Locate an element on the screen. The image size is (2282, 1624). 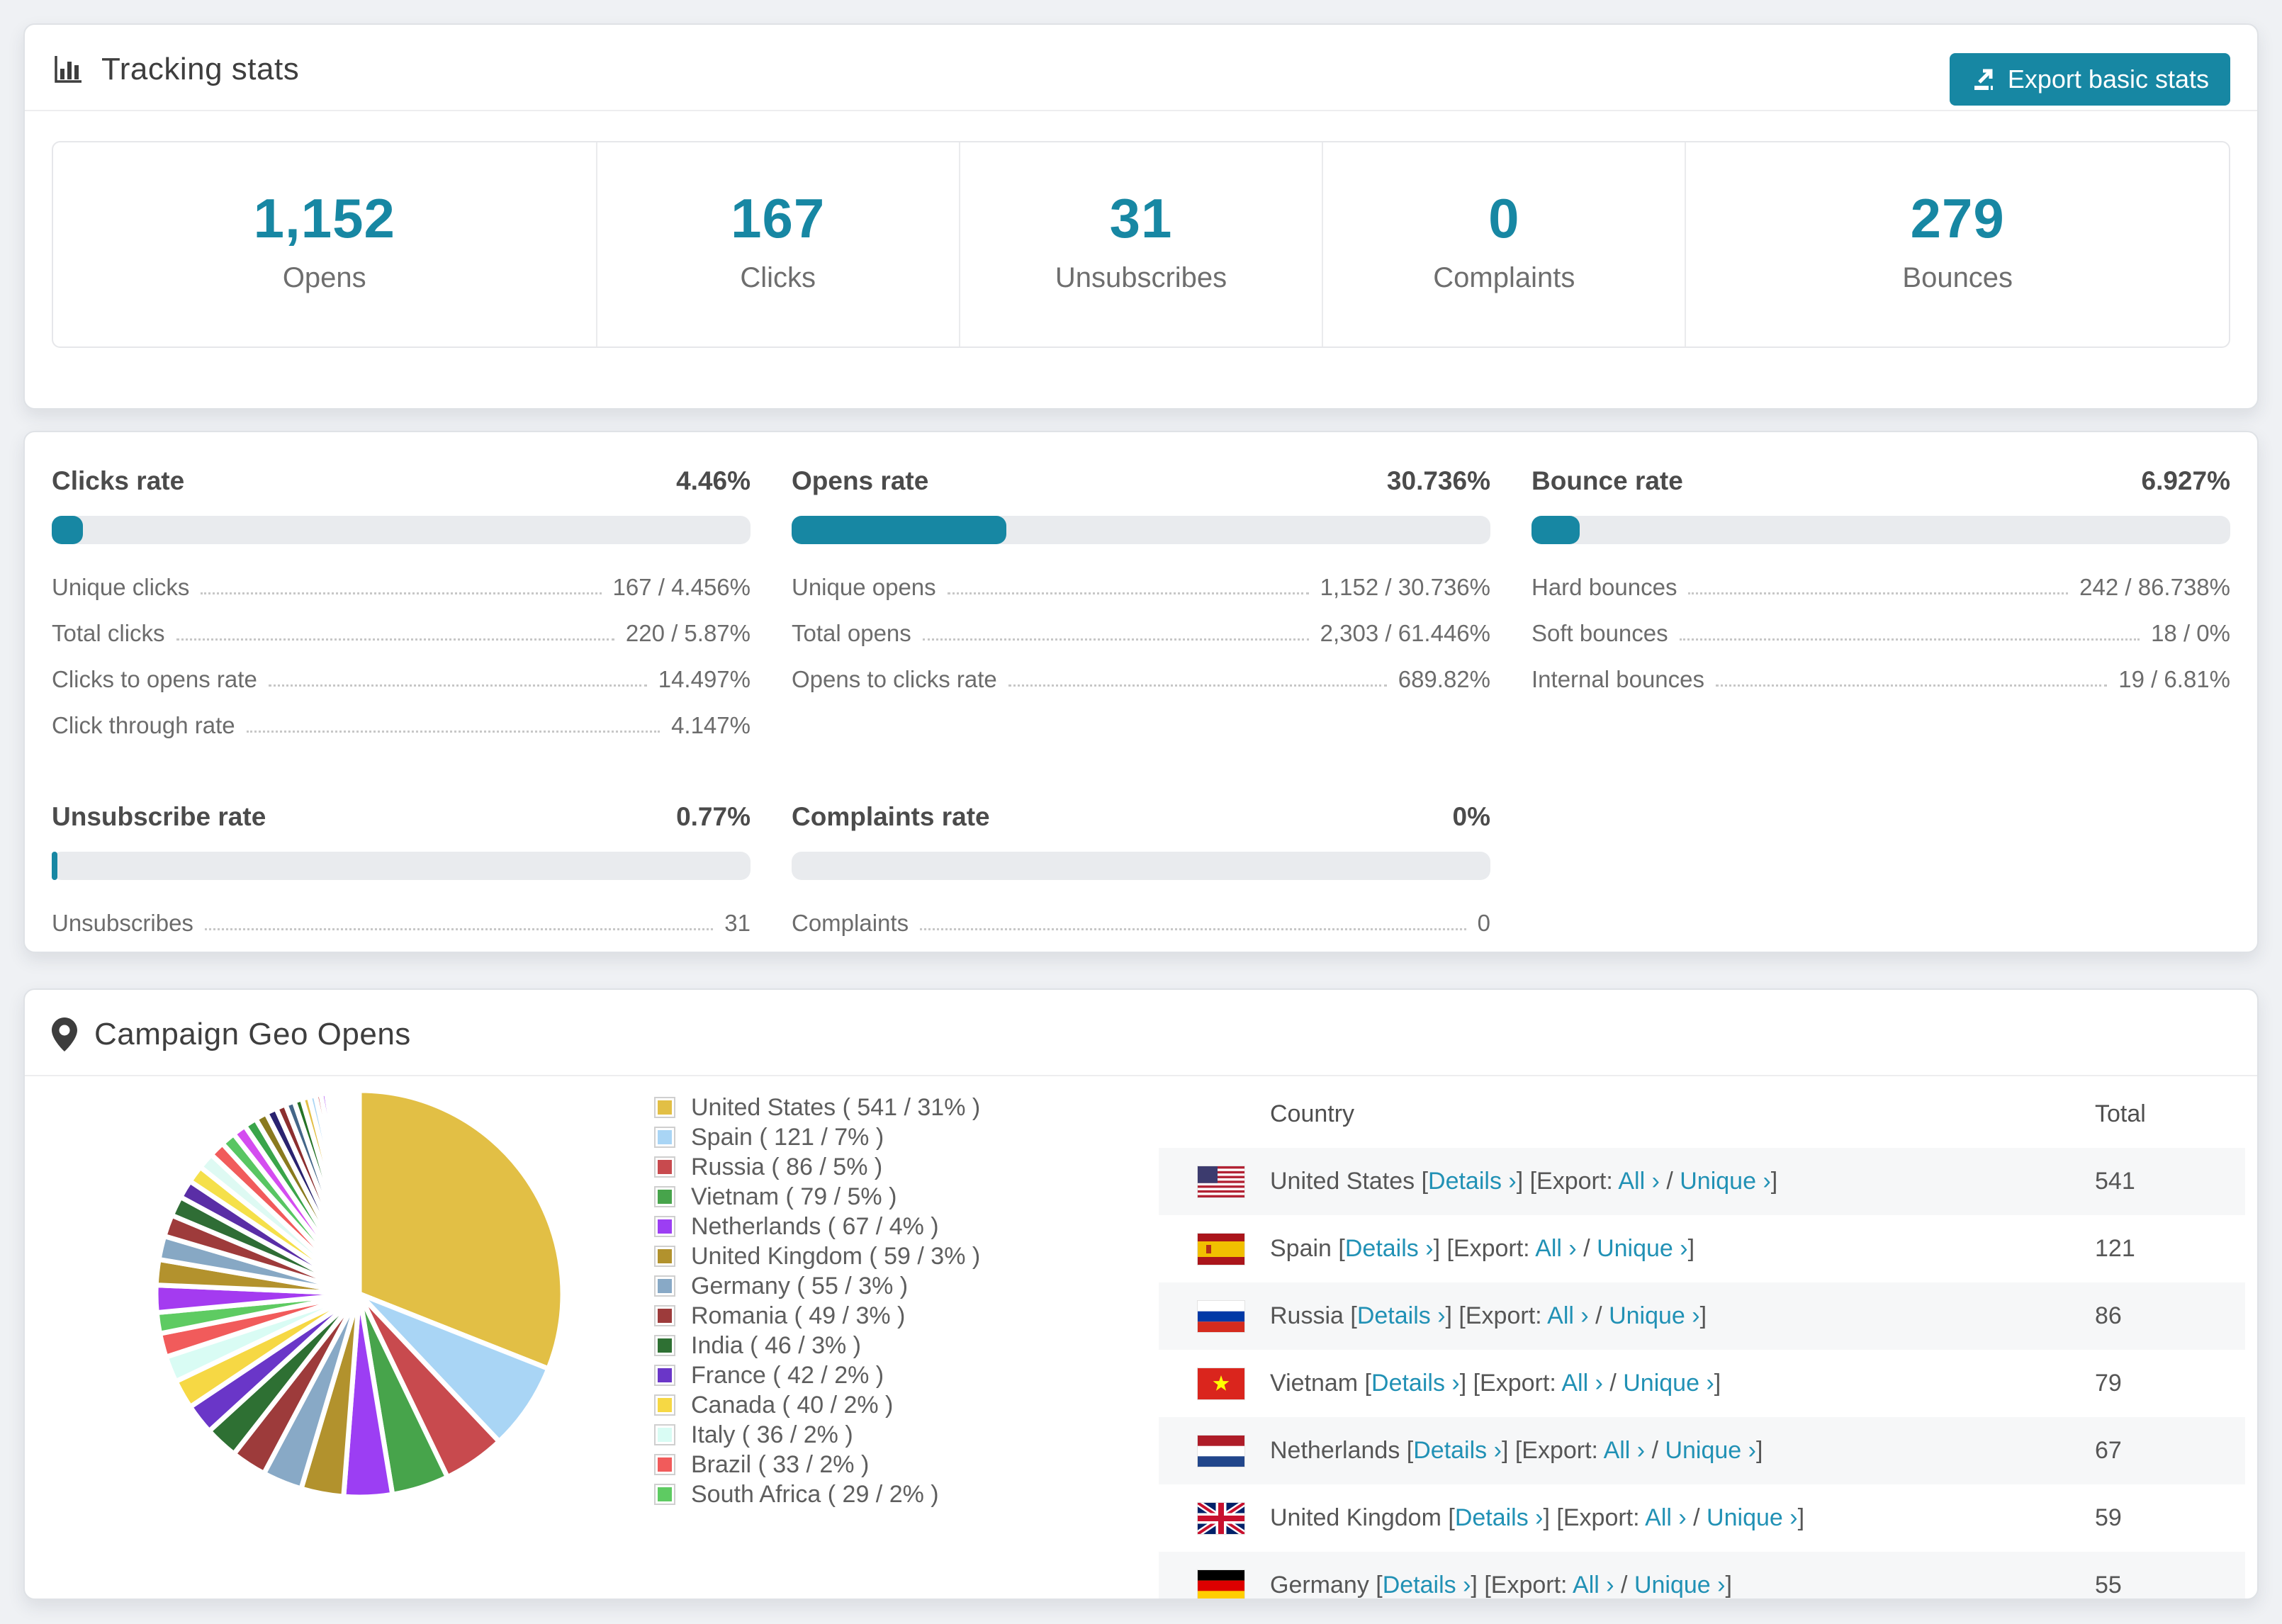
rate-row-label: Clicks to opens rate is located at coordinates (154, 679).